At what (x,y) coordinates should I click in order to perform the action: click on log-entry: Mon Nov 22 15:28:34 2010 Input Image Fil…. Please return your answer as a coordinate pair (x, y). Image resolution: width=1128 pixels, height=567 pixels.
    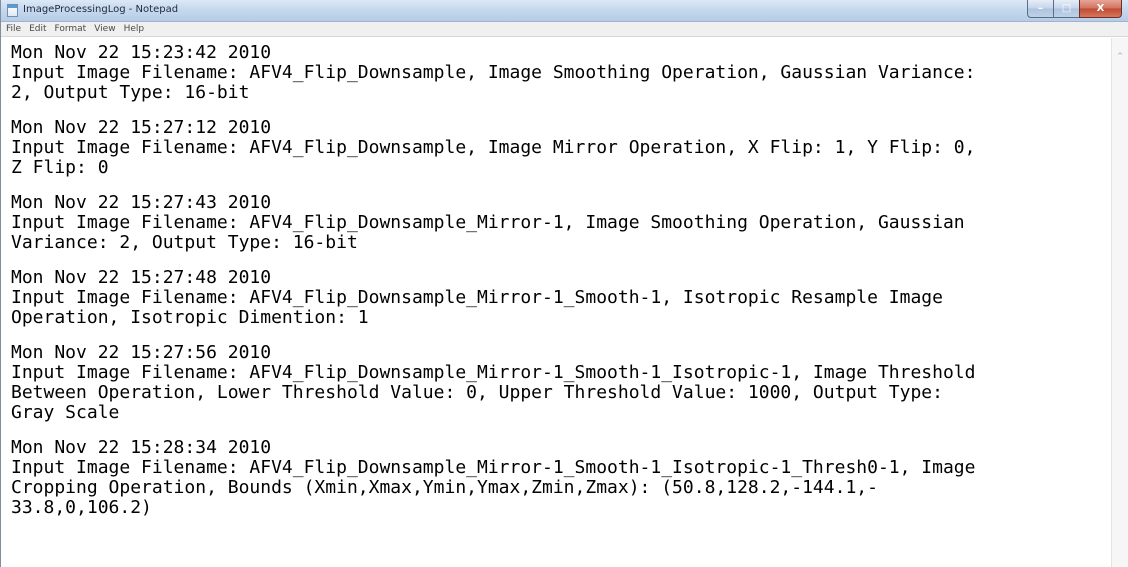
    Looking at the image, I should click on (561, 478).